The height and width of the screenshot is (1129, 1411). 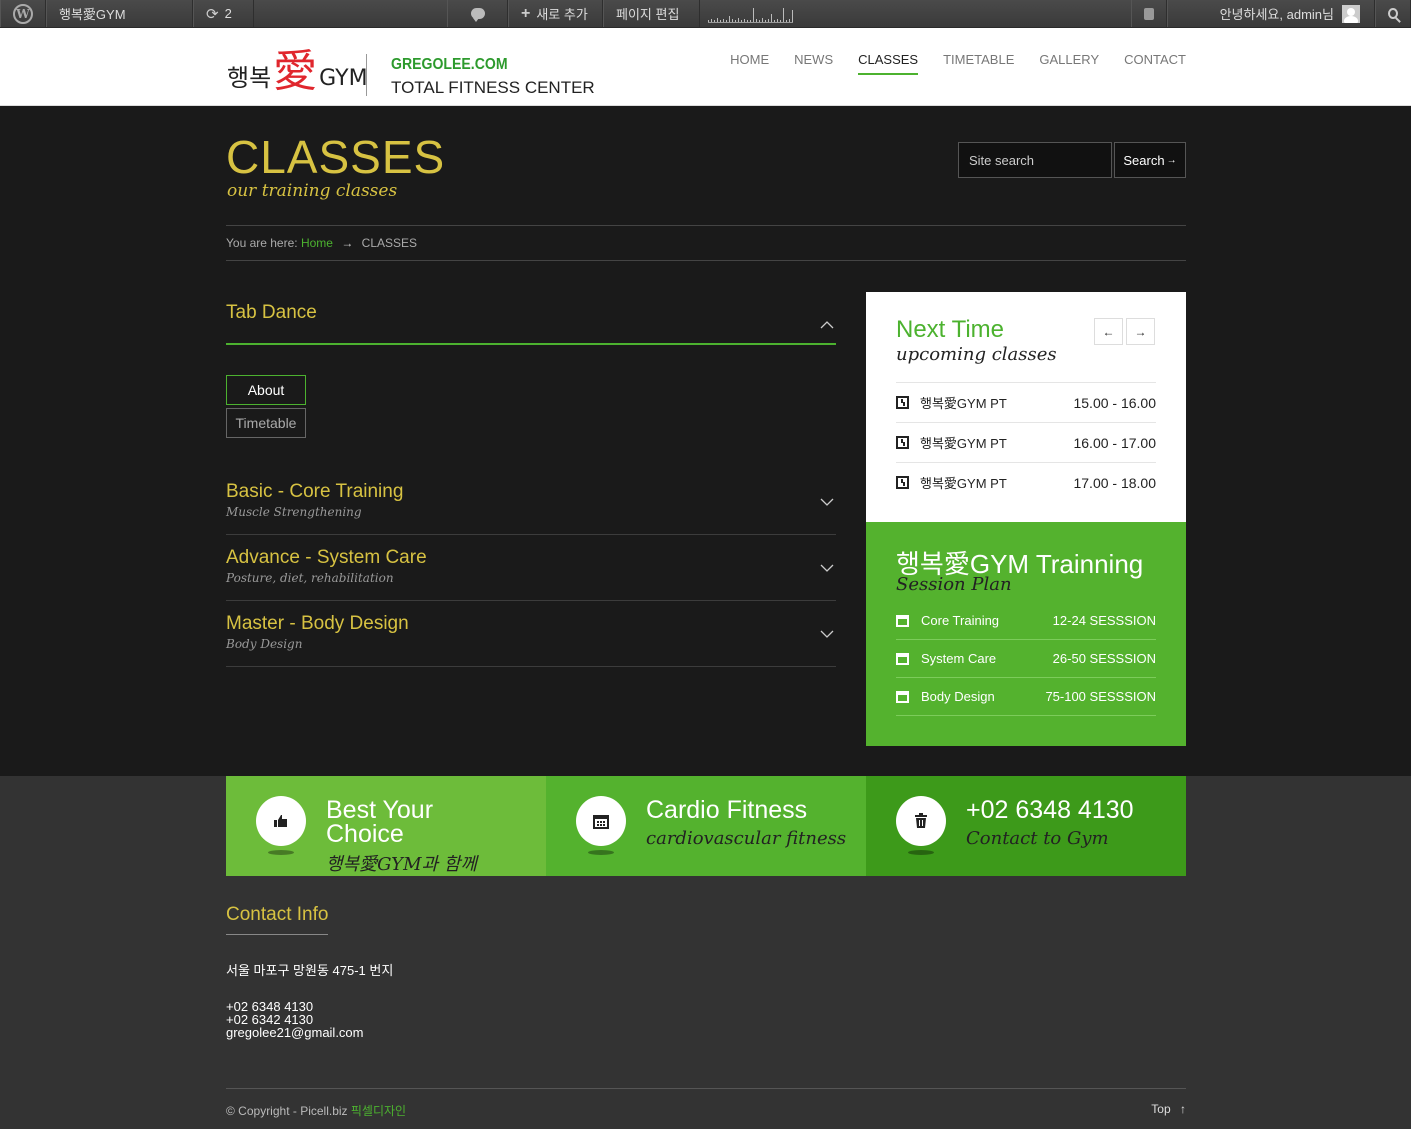 I want to click on edit-page-button: 페이지 편집, so click(x=651, y=13).